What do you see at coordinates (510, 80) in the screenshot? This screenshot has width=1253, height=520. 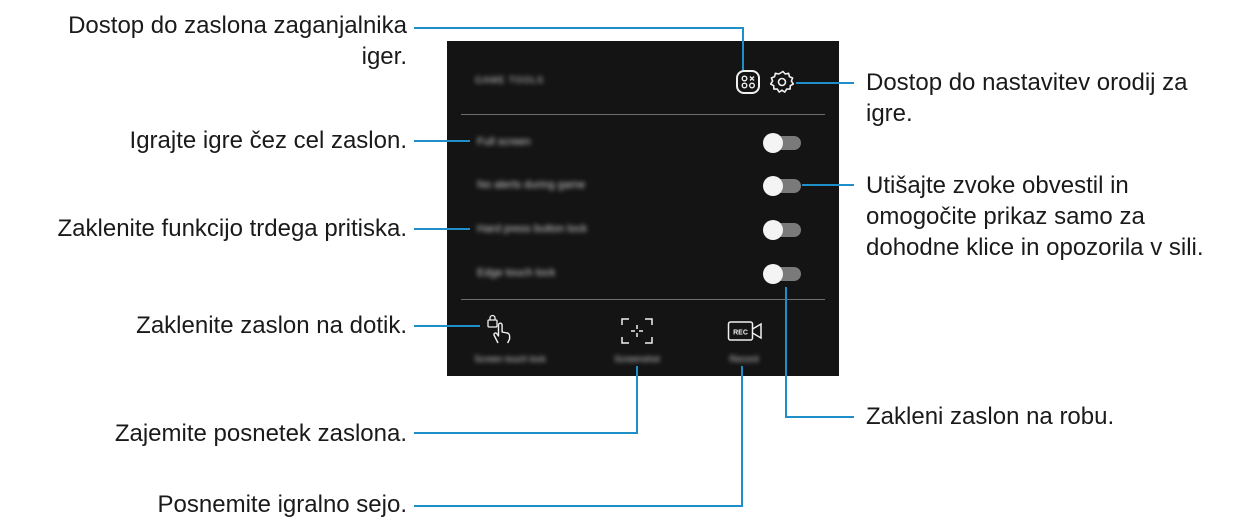 I see `panel-title: GAME TOOLS` at bounding box center [510, 80].